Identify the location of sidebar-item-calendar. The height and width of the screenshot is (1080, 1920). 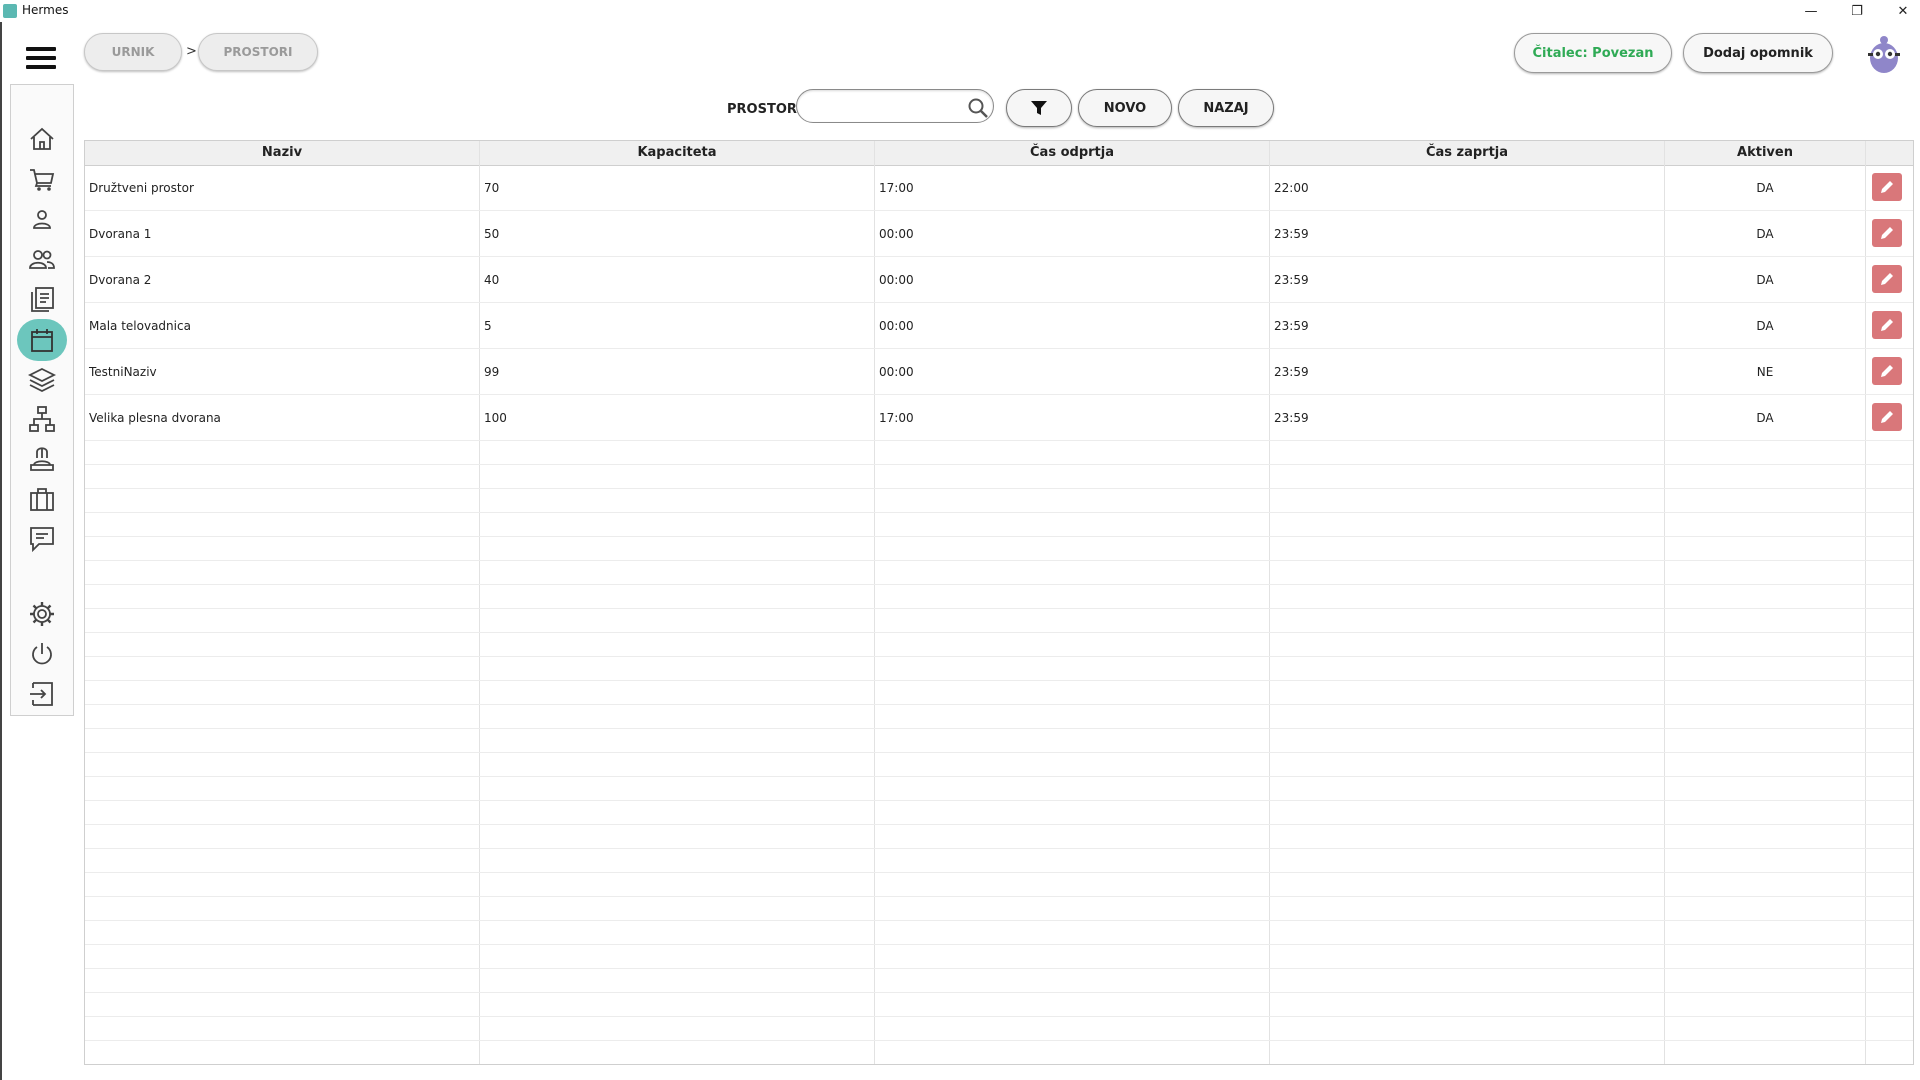
(42, 340).